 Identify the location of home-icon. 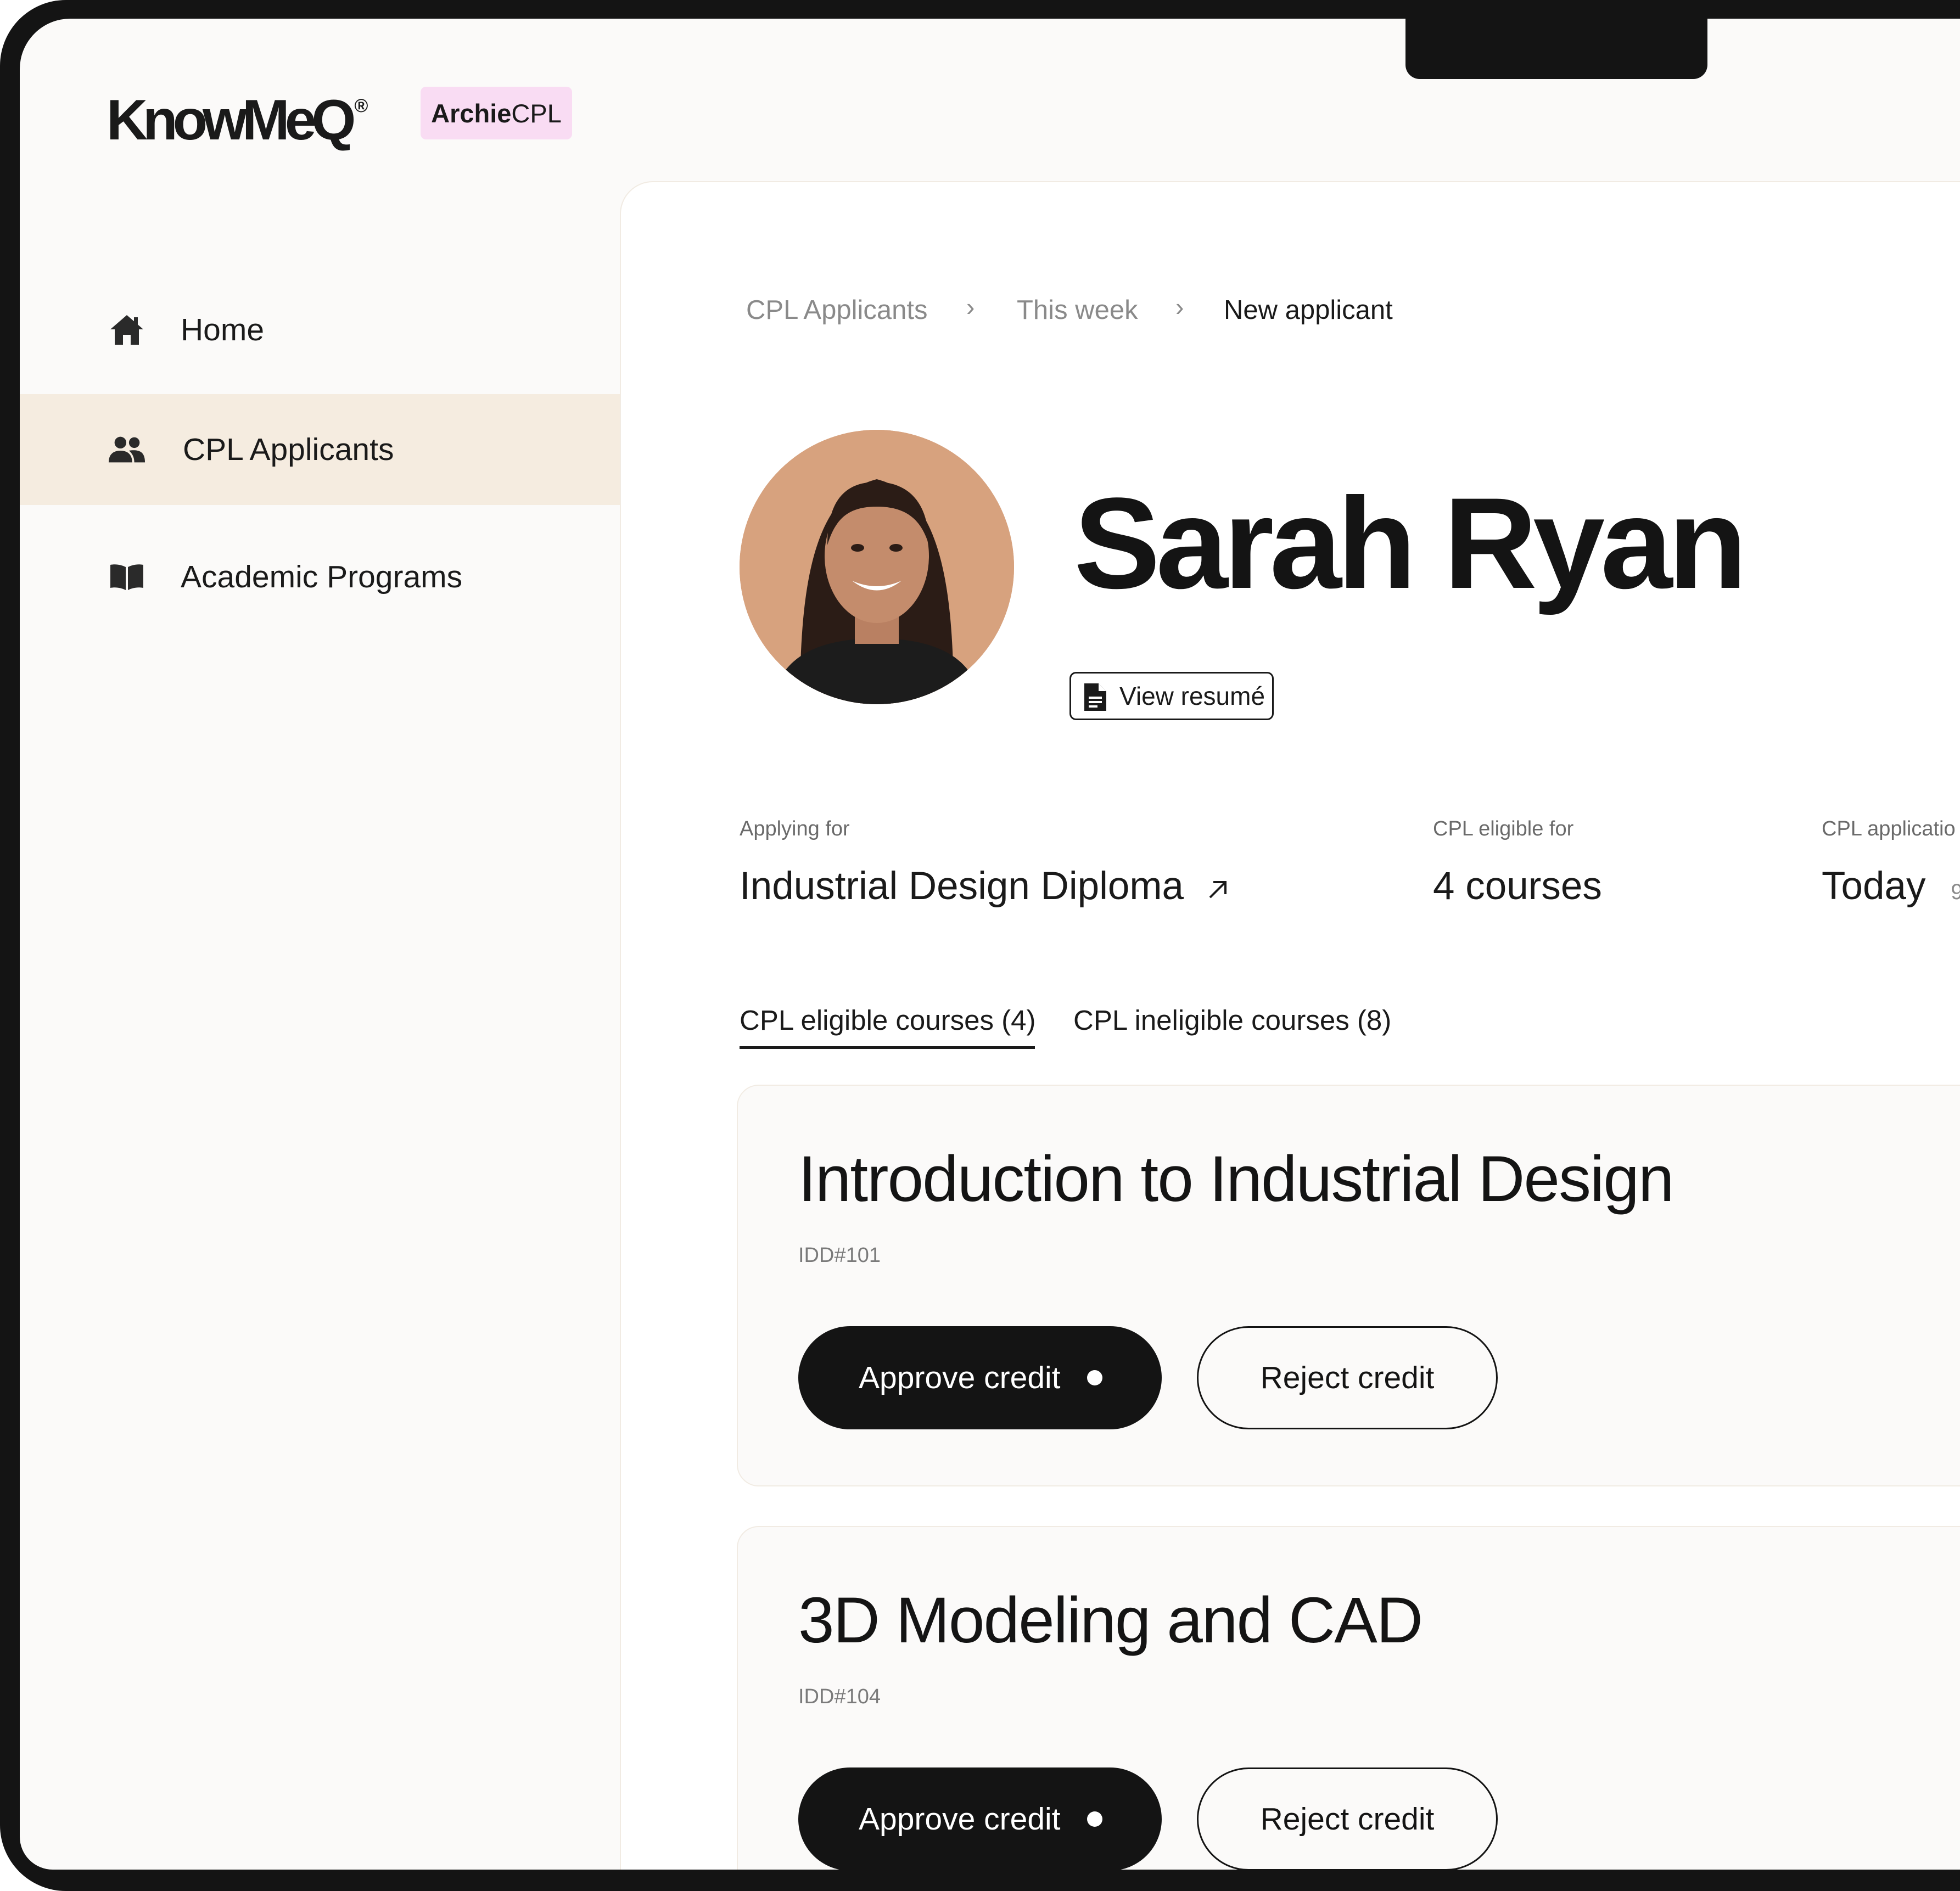
(127, 330).